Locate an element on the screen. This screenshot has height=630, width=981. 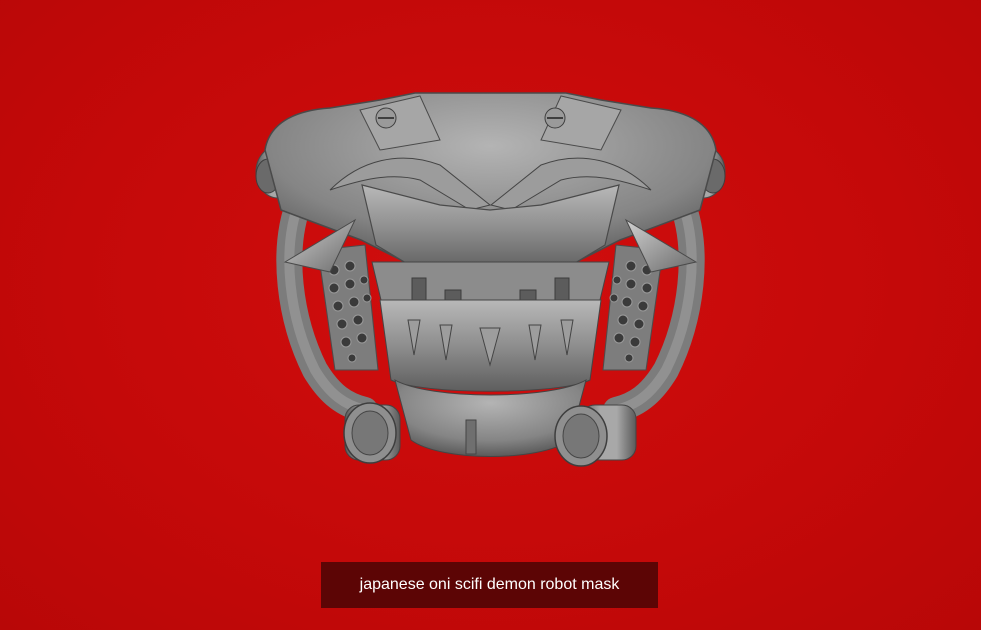
left-screw-icon is located at coordinates (386, 118).